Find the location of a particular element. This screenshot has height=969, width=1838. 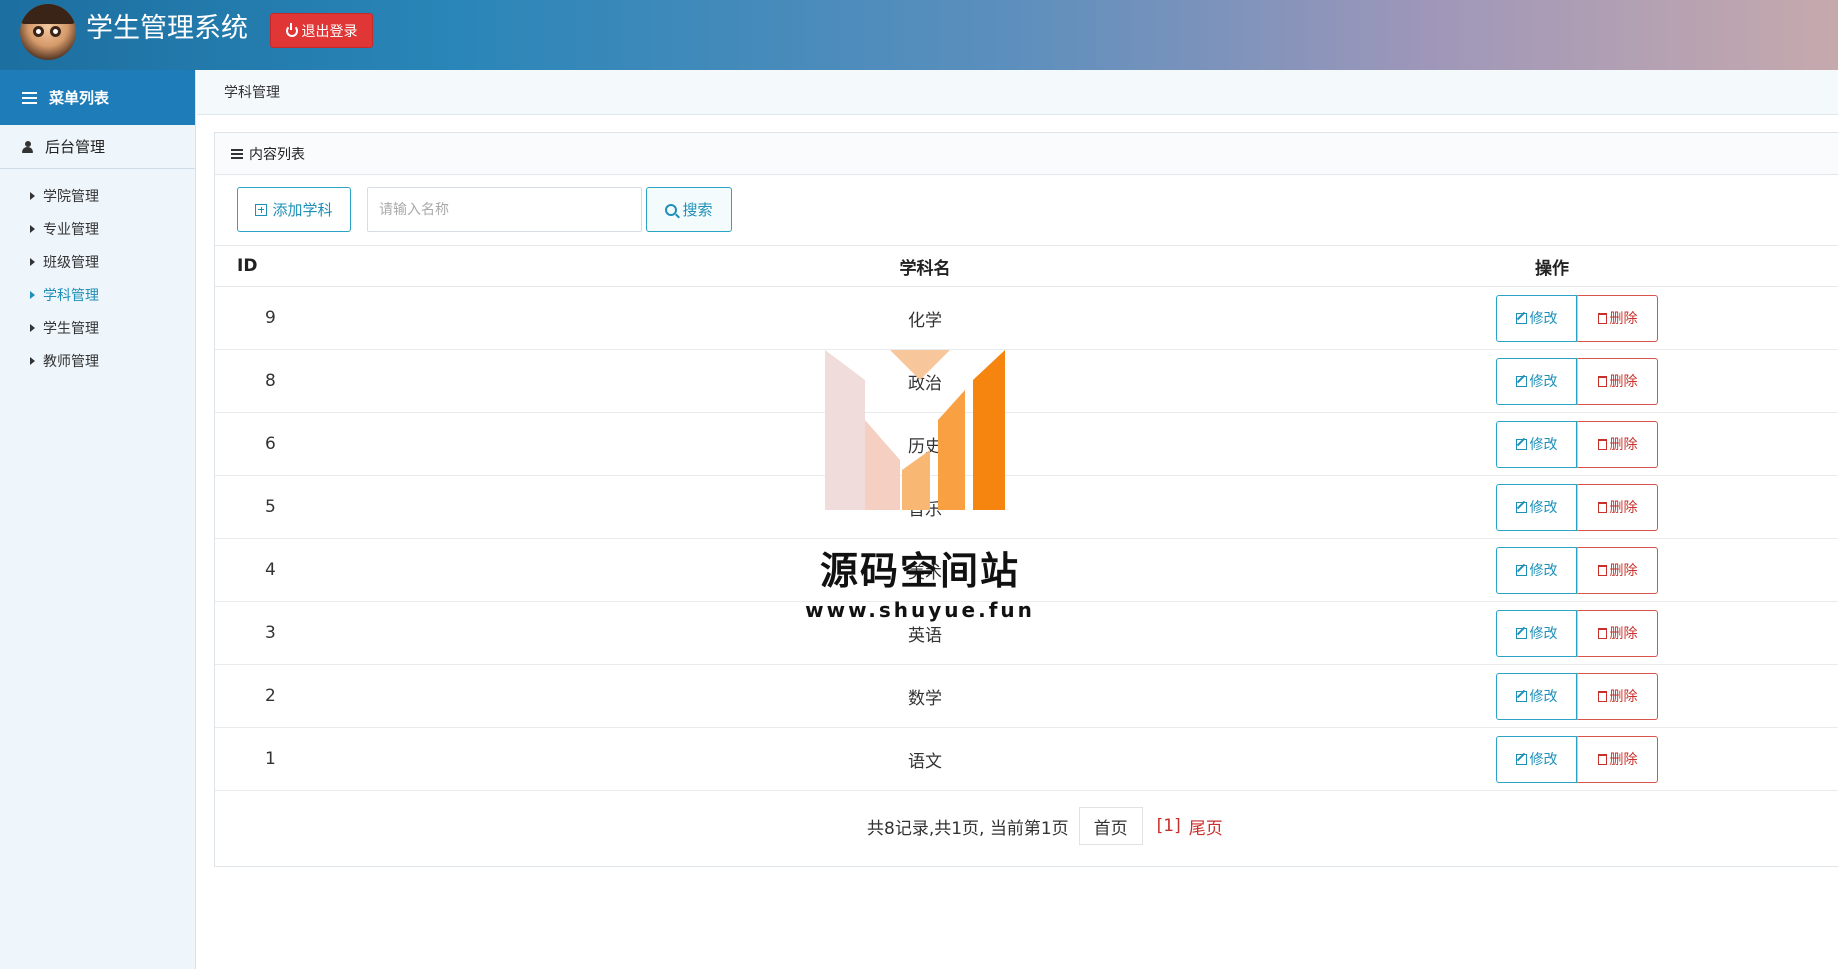

breadcrumb: 学科管理 is located at coordinates (1017, 92).